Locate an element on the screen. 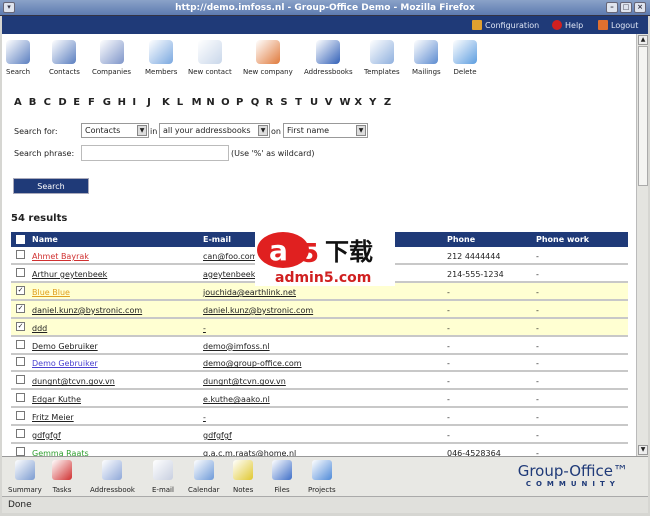 This screenshot has height=516, width=650. toolbar-companies-button: Companies is located at coordinates (111, 58).